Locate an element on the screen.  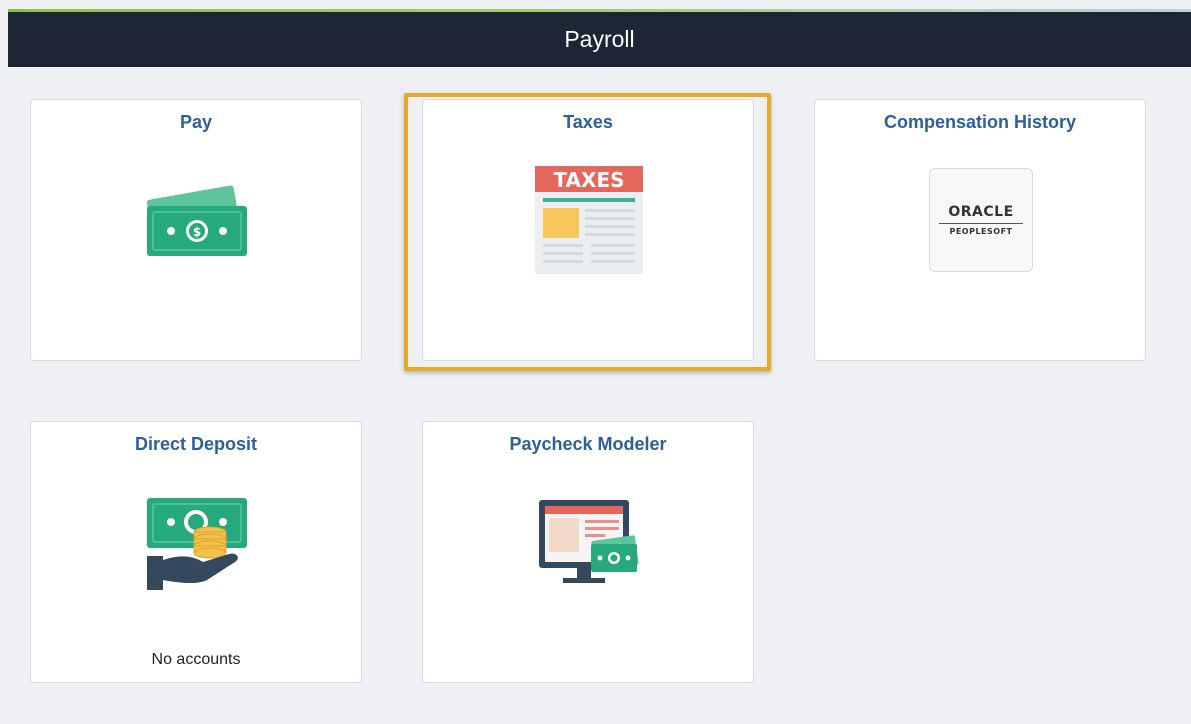
tile-title: Compensation History is located at coordinates (980, 122).